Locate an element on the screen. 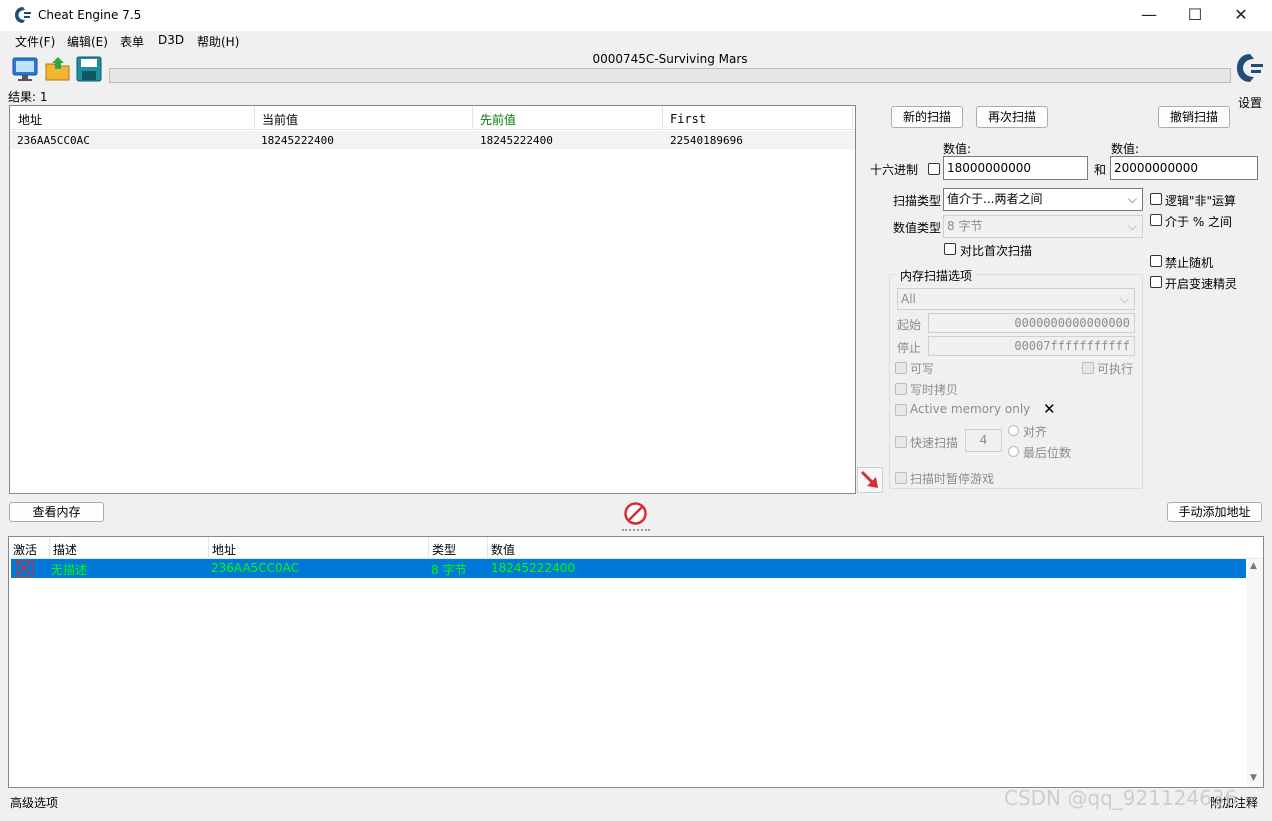 This screenshot has width=1272, height=821. menu-edit: 编辑(E) is located at coordinates (87, 41).